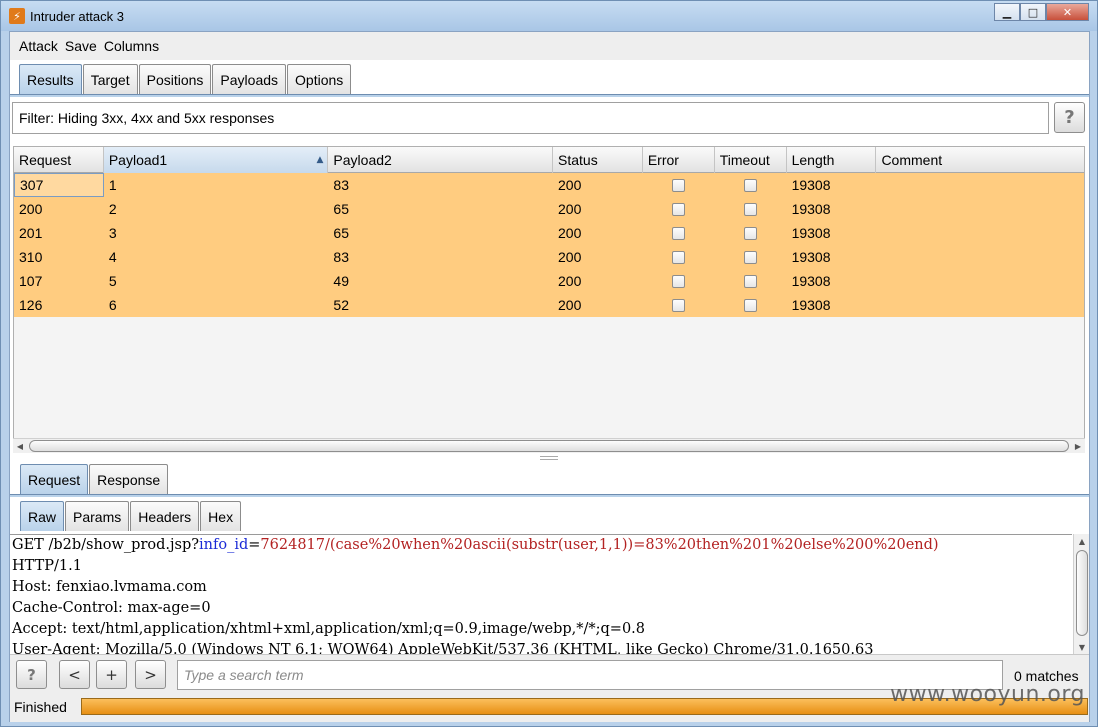  I want to click on window-controls: ▁ □ ✕, so click(1041, 12).